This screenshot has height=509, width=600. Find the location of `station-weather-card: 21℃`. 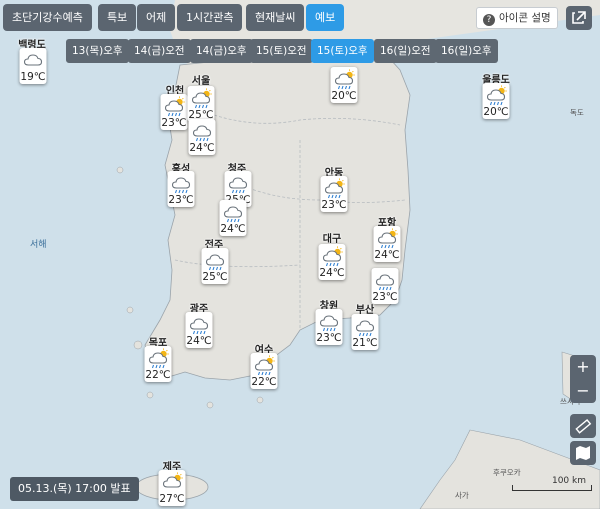

station-weather-card: 21℃ is located at coordinates (365, 332).